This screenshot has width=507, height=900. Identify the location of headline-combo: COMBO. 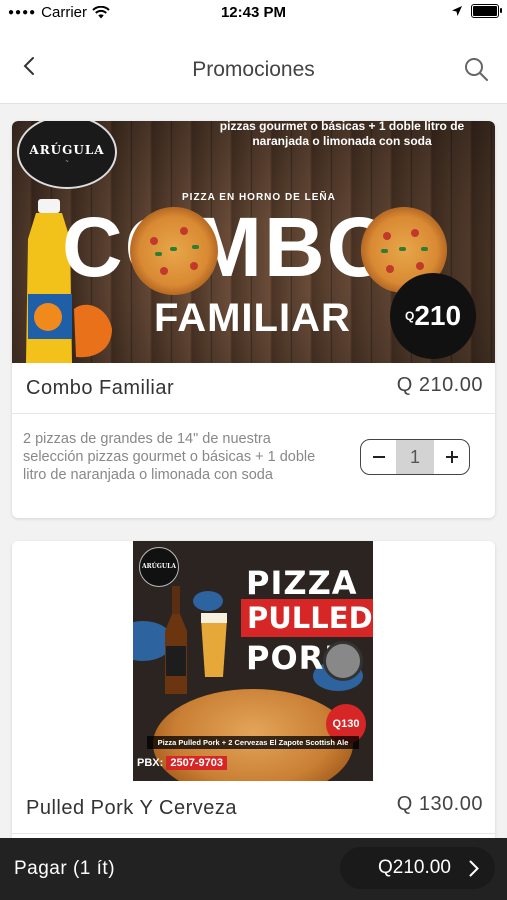
(228, 247).